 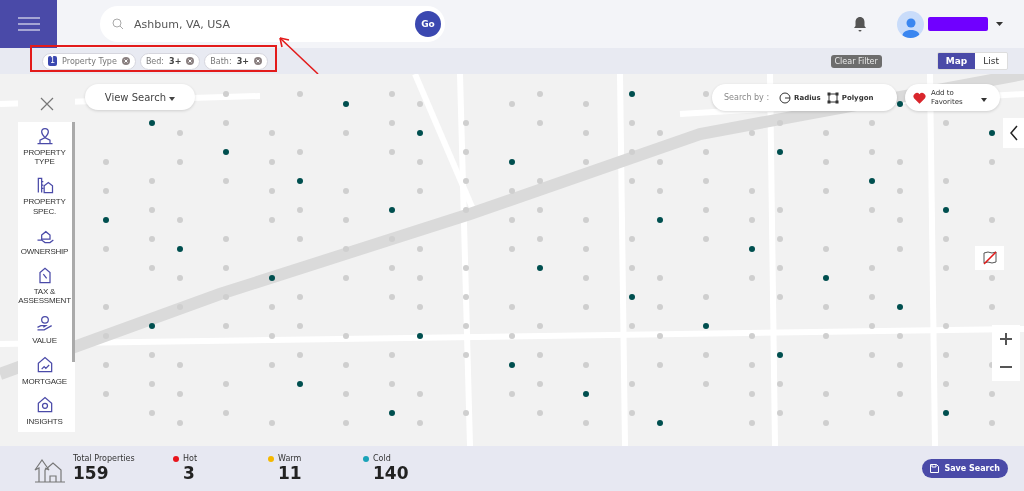 I want to click on stat-label: Hot, so click(x=190, y=458).